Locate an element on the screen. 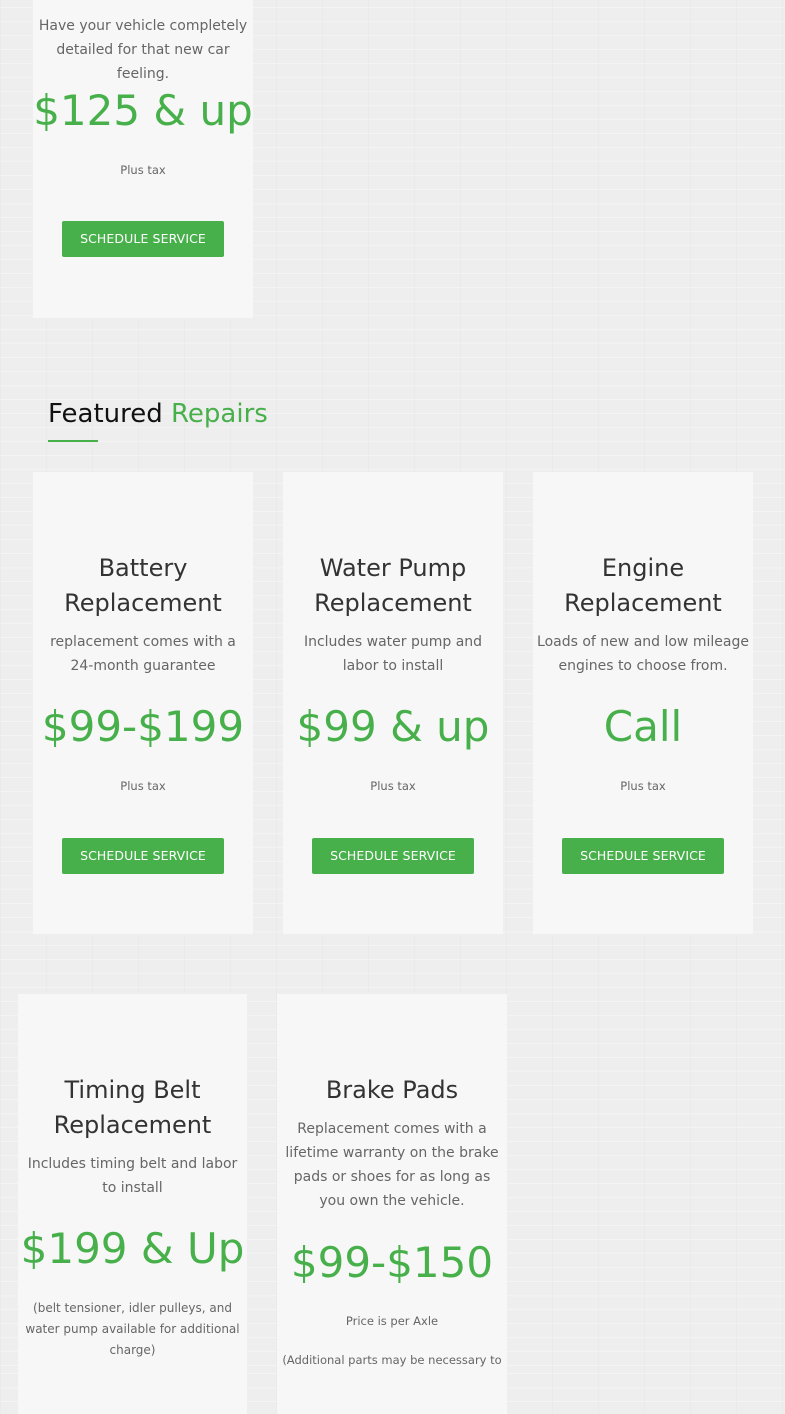 The image size is (785, 1414). card-title-line1: Water Pump is located at coordinates (393, 568).